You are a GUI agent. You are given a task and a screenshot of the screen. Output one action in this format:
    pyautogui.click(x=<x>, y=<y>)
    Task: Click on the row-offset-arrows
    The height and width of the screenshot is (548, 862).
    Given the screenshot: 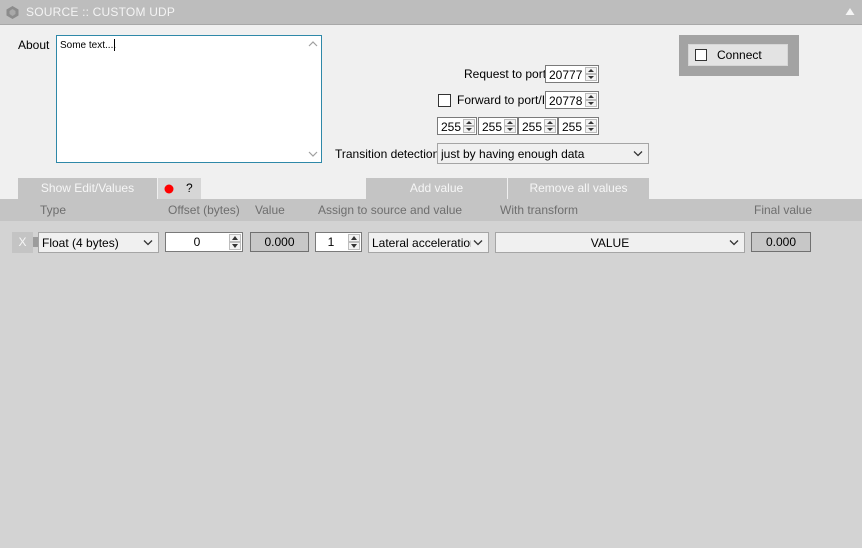 What is the action you would take?
    pyautogui.click(x=235, y=242)
    